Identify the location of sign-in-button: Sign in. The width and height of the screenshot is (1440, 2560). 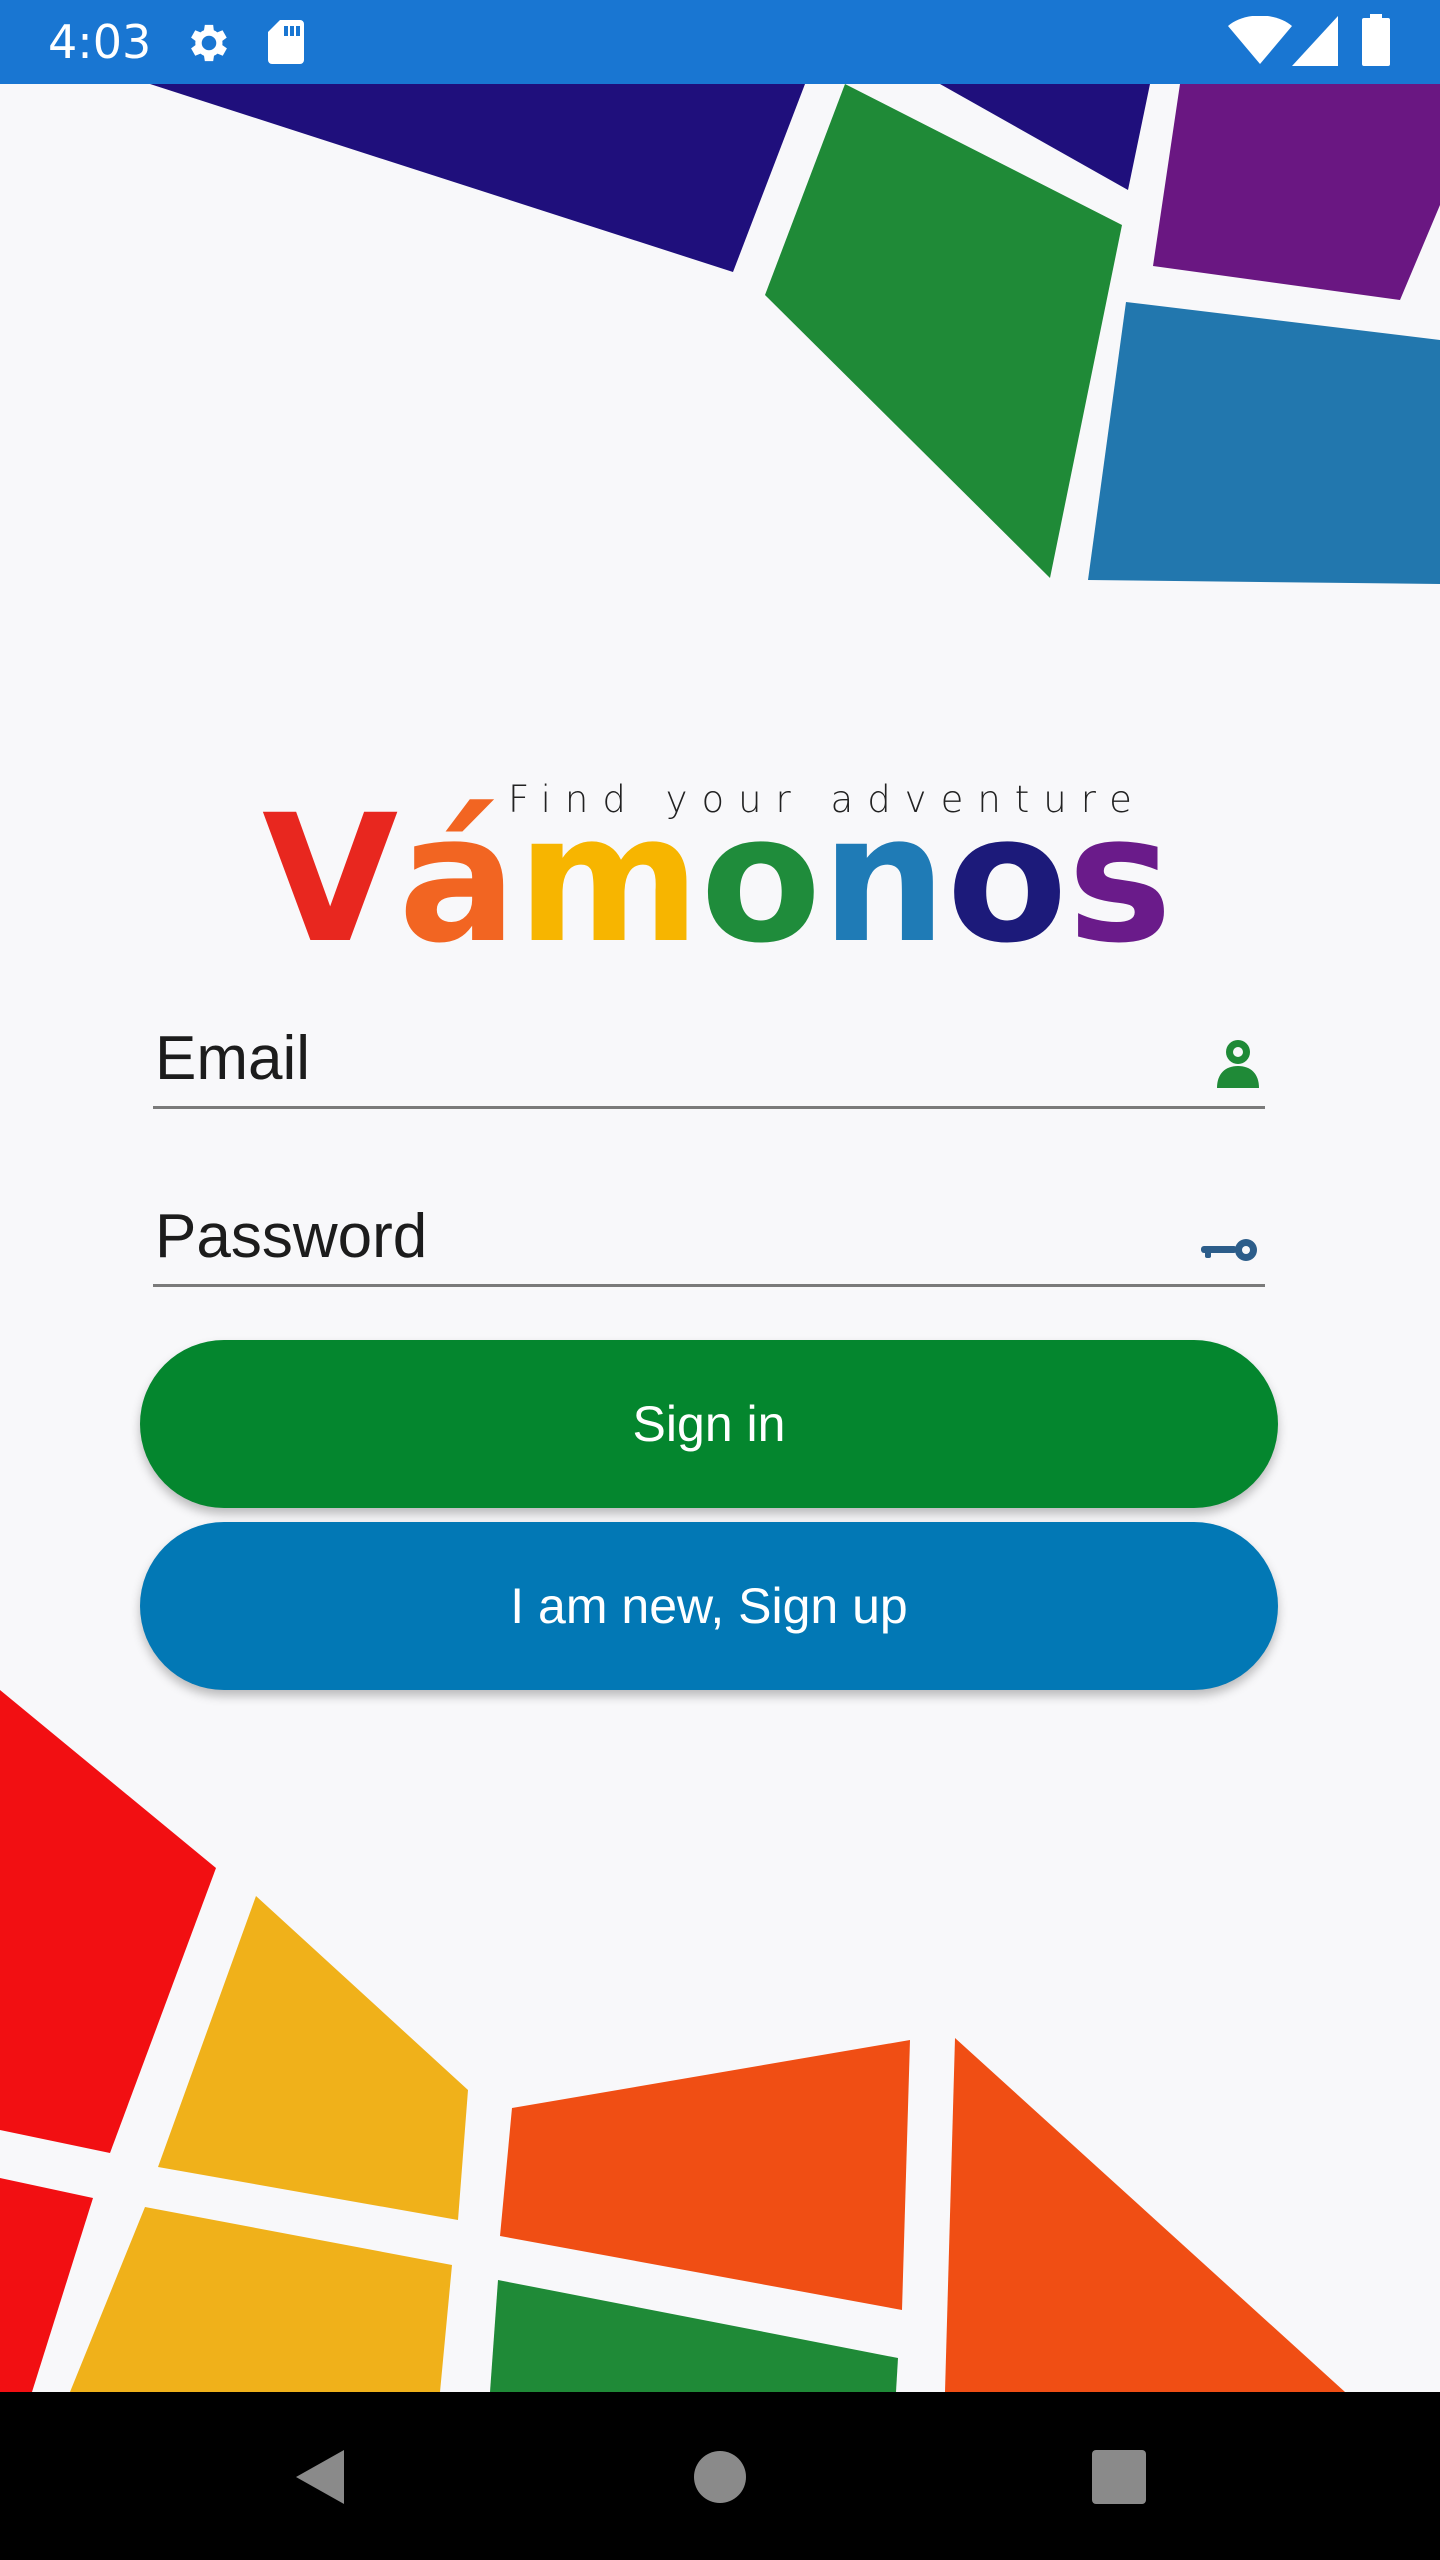
(709, 1424).